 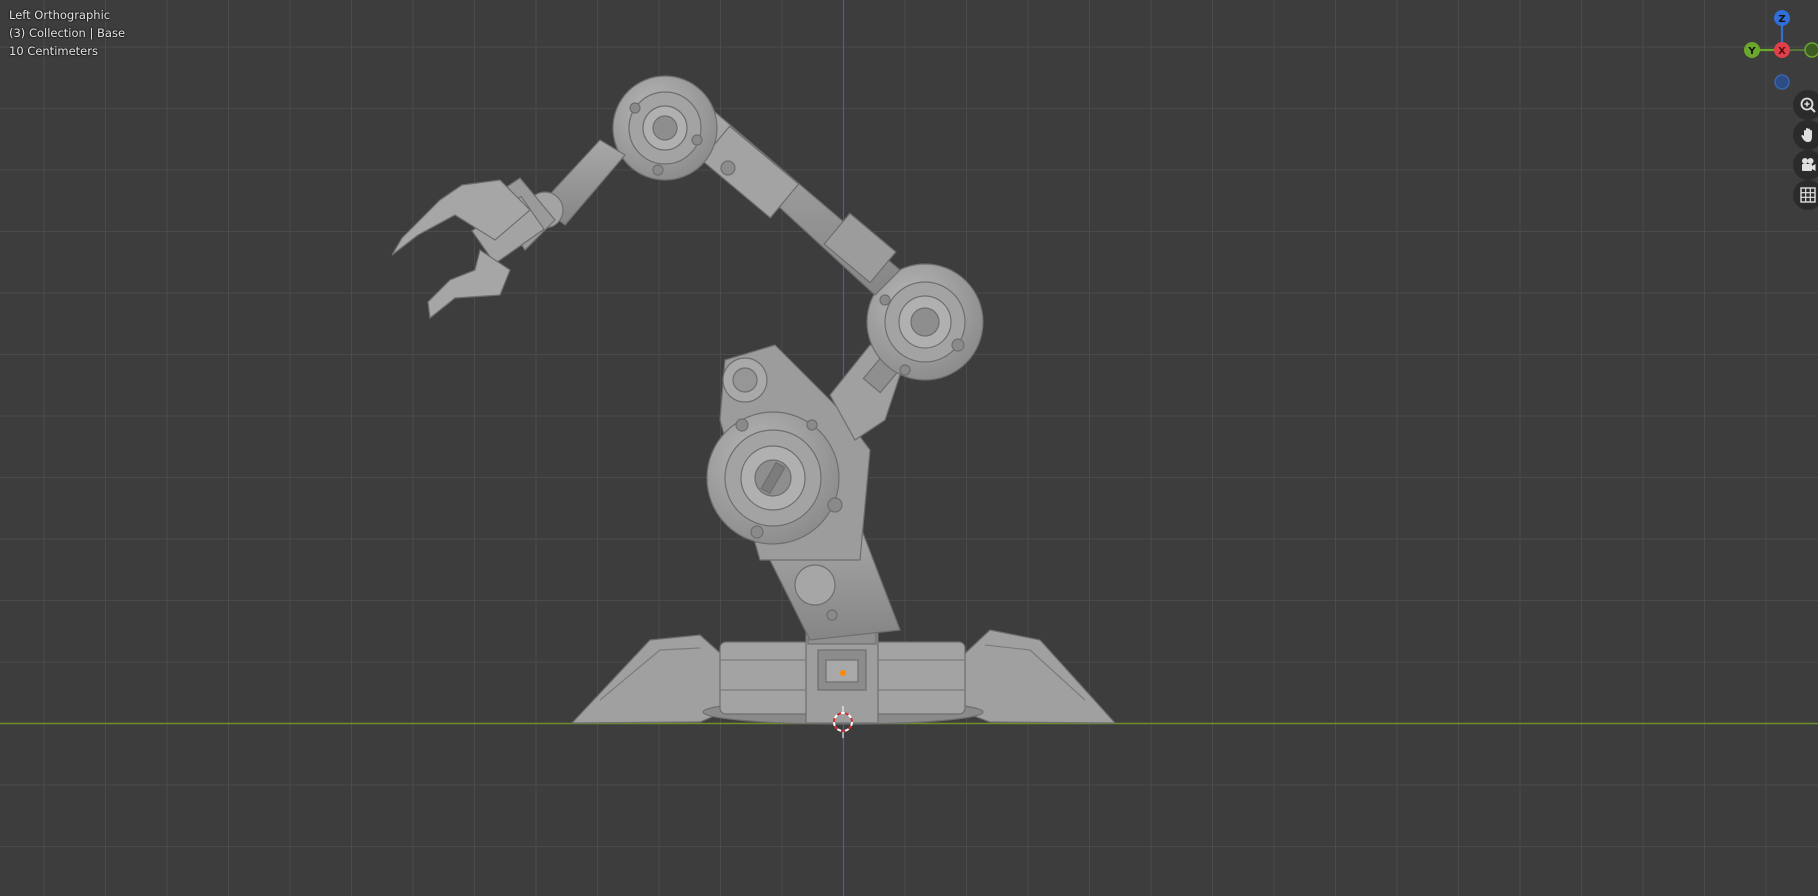 I want to click on gizmo-y-label: Y, so click(x=1751, y=51).